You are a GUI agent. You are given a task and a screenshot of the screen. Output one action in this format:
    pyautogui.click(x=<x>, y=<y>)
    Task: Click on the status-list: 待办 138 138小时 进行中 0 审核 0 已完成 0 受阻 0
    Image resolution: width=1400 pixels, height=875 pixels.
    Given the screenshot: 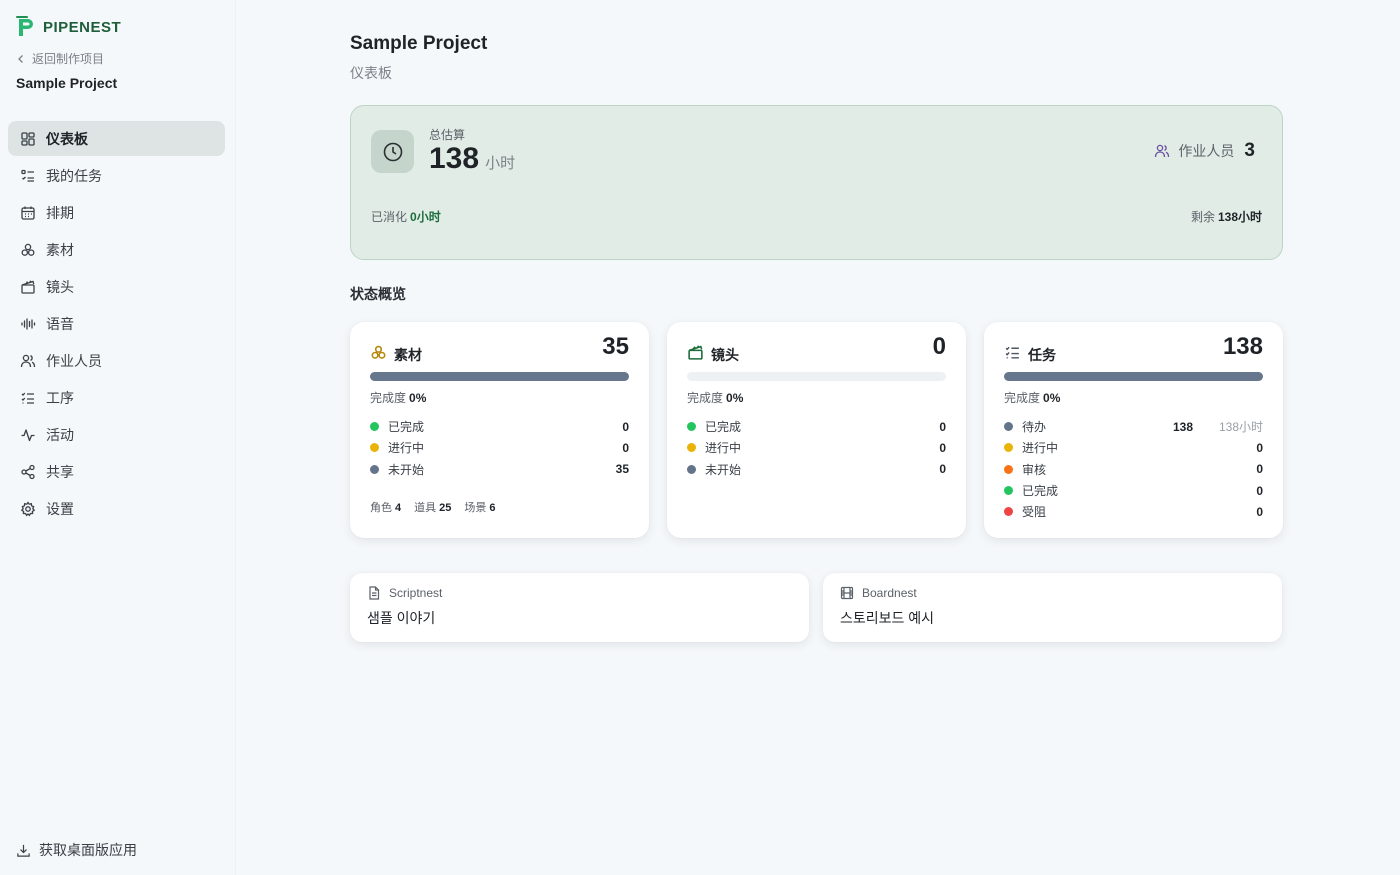 What is the action you would take?
    pyautogui.click(x=1133, y=469)
    